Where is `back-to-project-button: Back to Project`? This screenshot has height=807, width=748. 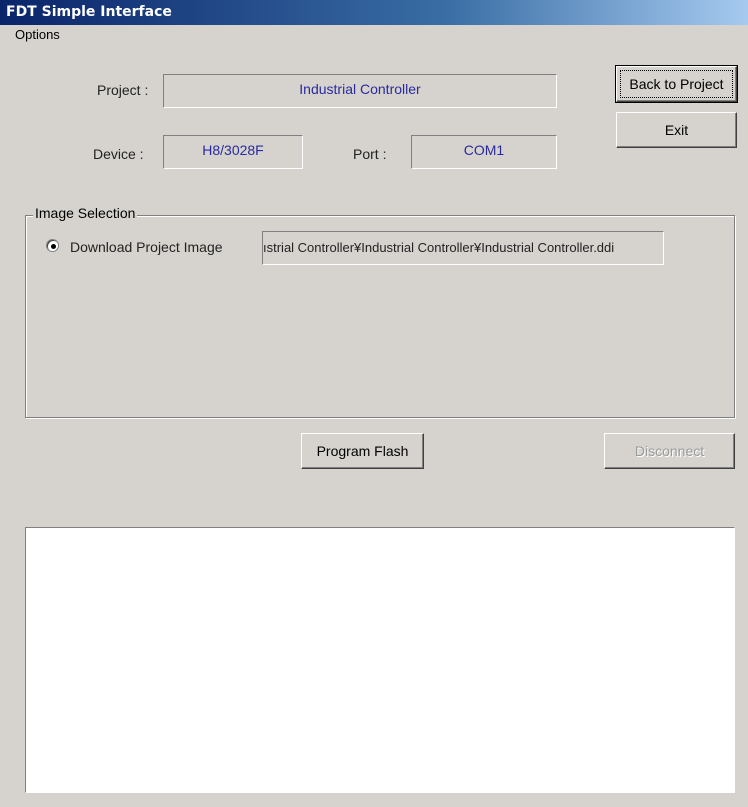
back-to-project-button: Back to Project is located at coordinates (676, 84).